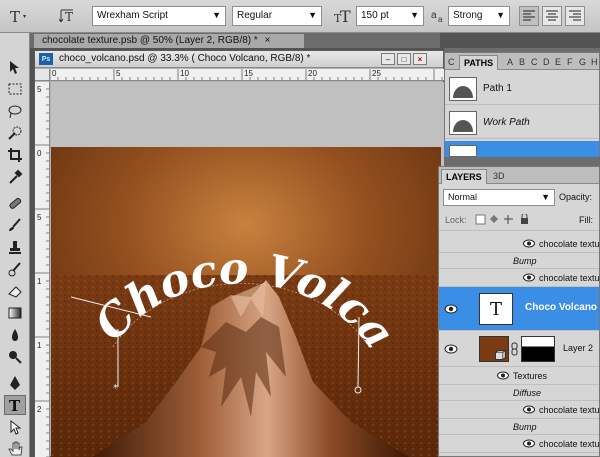 Image resolution: width=600 pixels, height=457 pixels. I want to click on marquee-tool-icon, so click(15, 89).